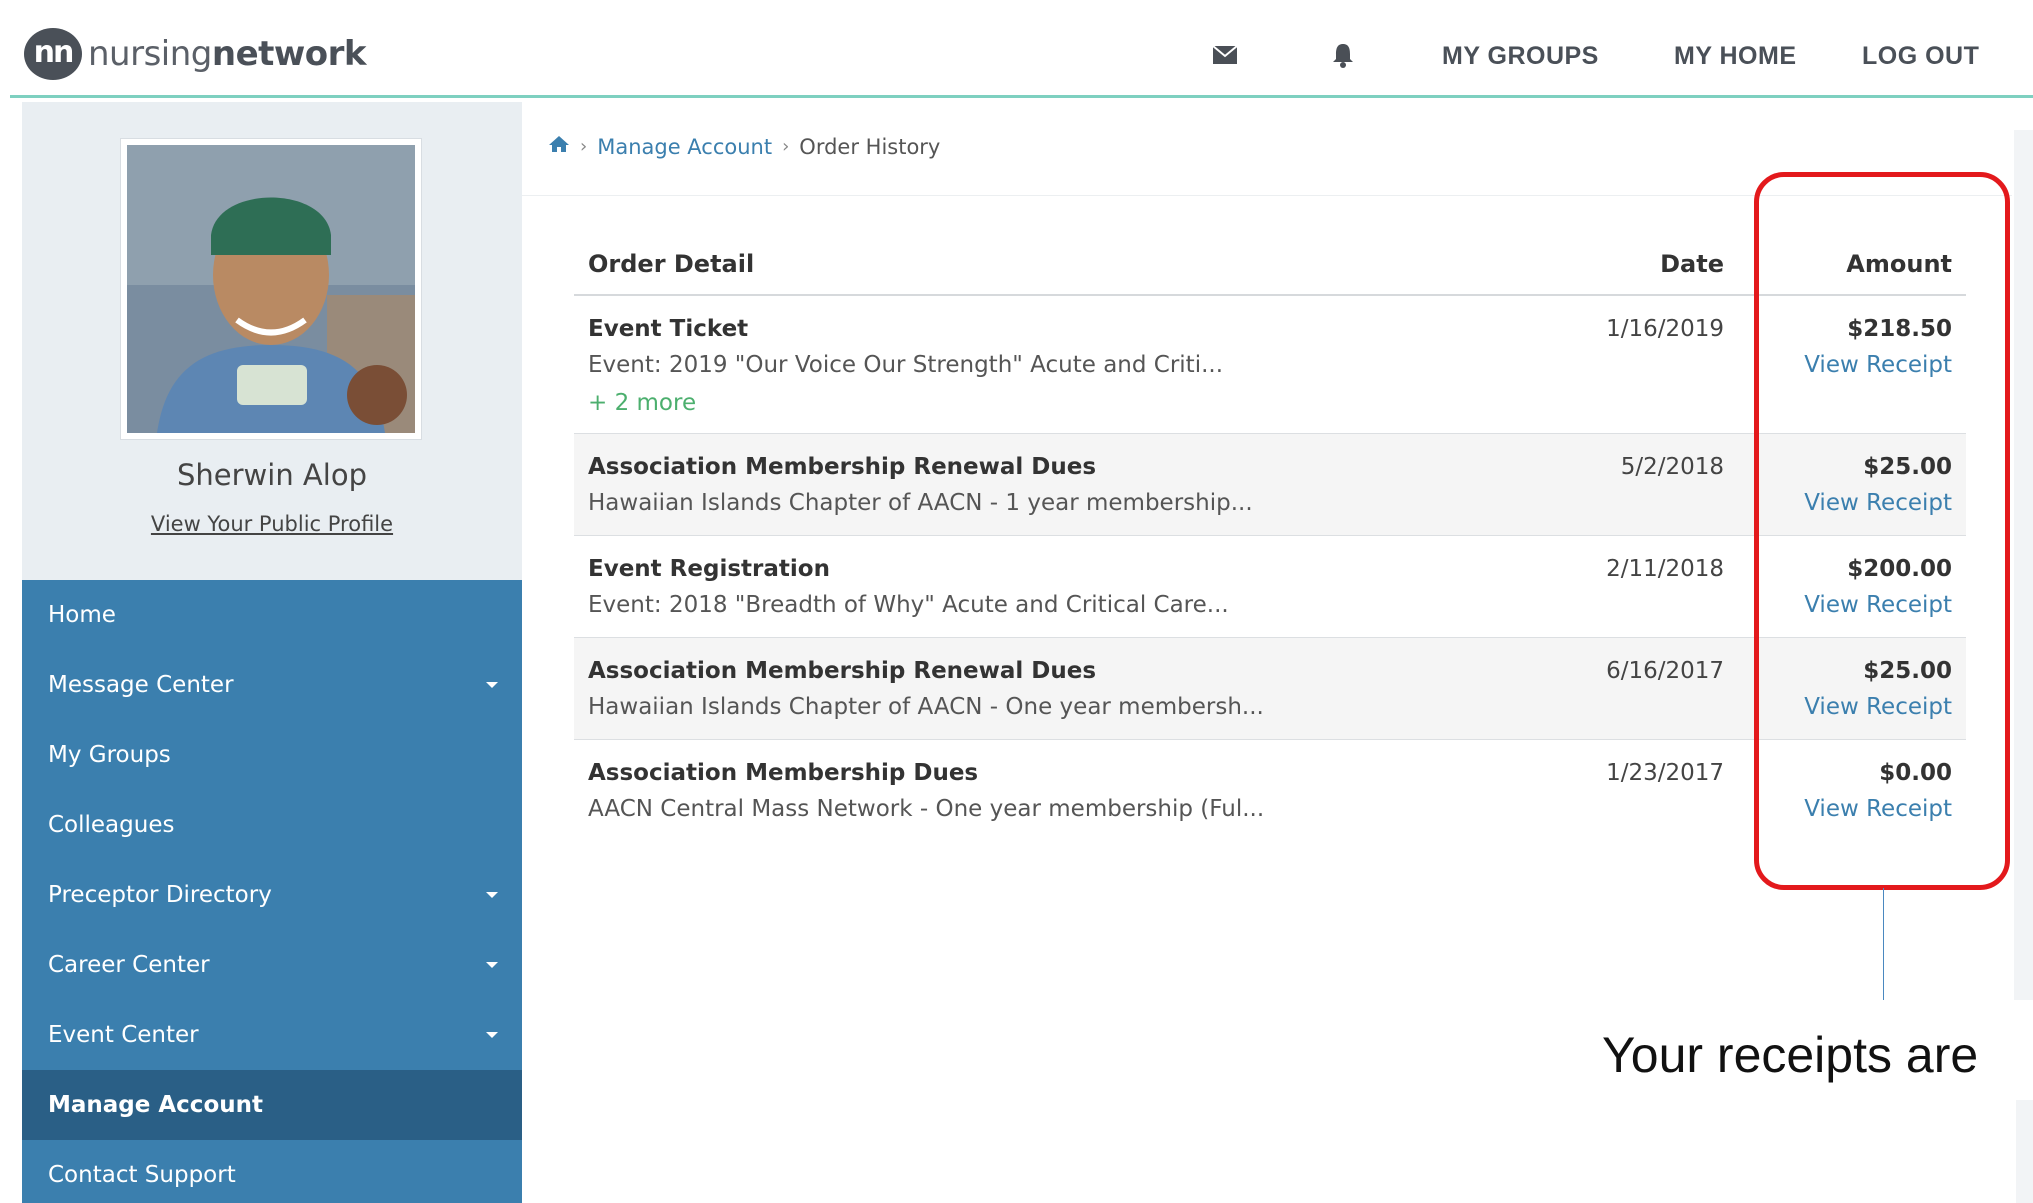 The height and width of the screenshot is (1203, 2033). Describe the element at coordinates (1920, 56) in the screenshot. I see `nav-log-out: LOG OUT` at that location.